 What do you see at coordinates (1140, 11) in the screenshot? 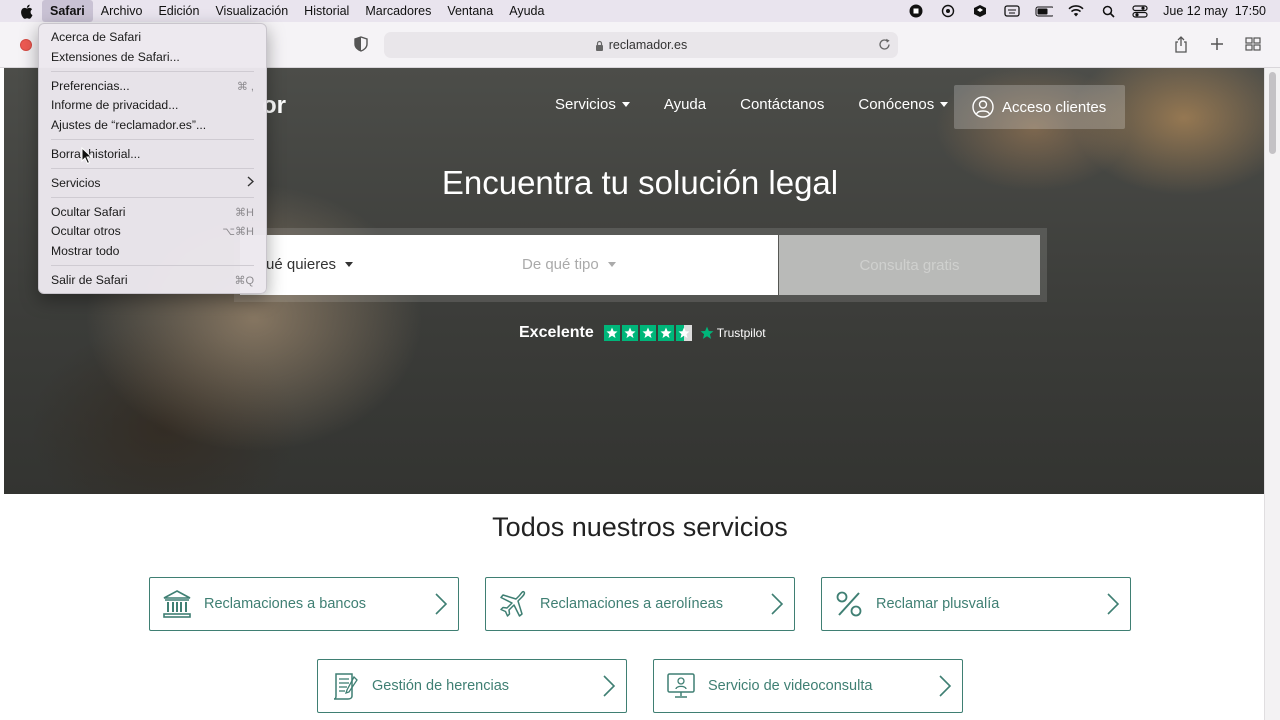
I see `control-center-icon` at bounding box center [1140, 11].